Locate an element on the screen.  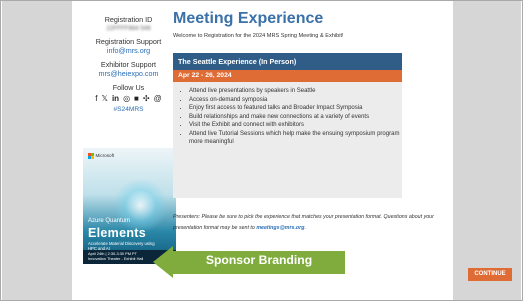
presenters-note-end: . is located at coordinates (305, 228).